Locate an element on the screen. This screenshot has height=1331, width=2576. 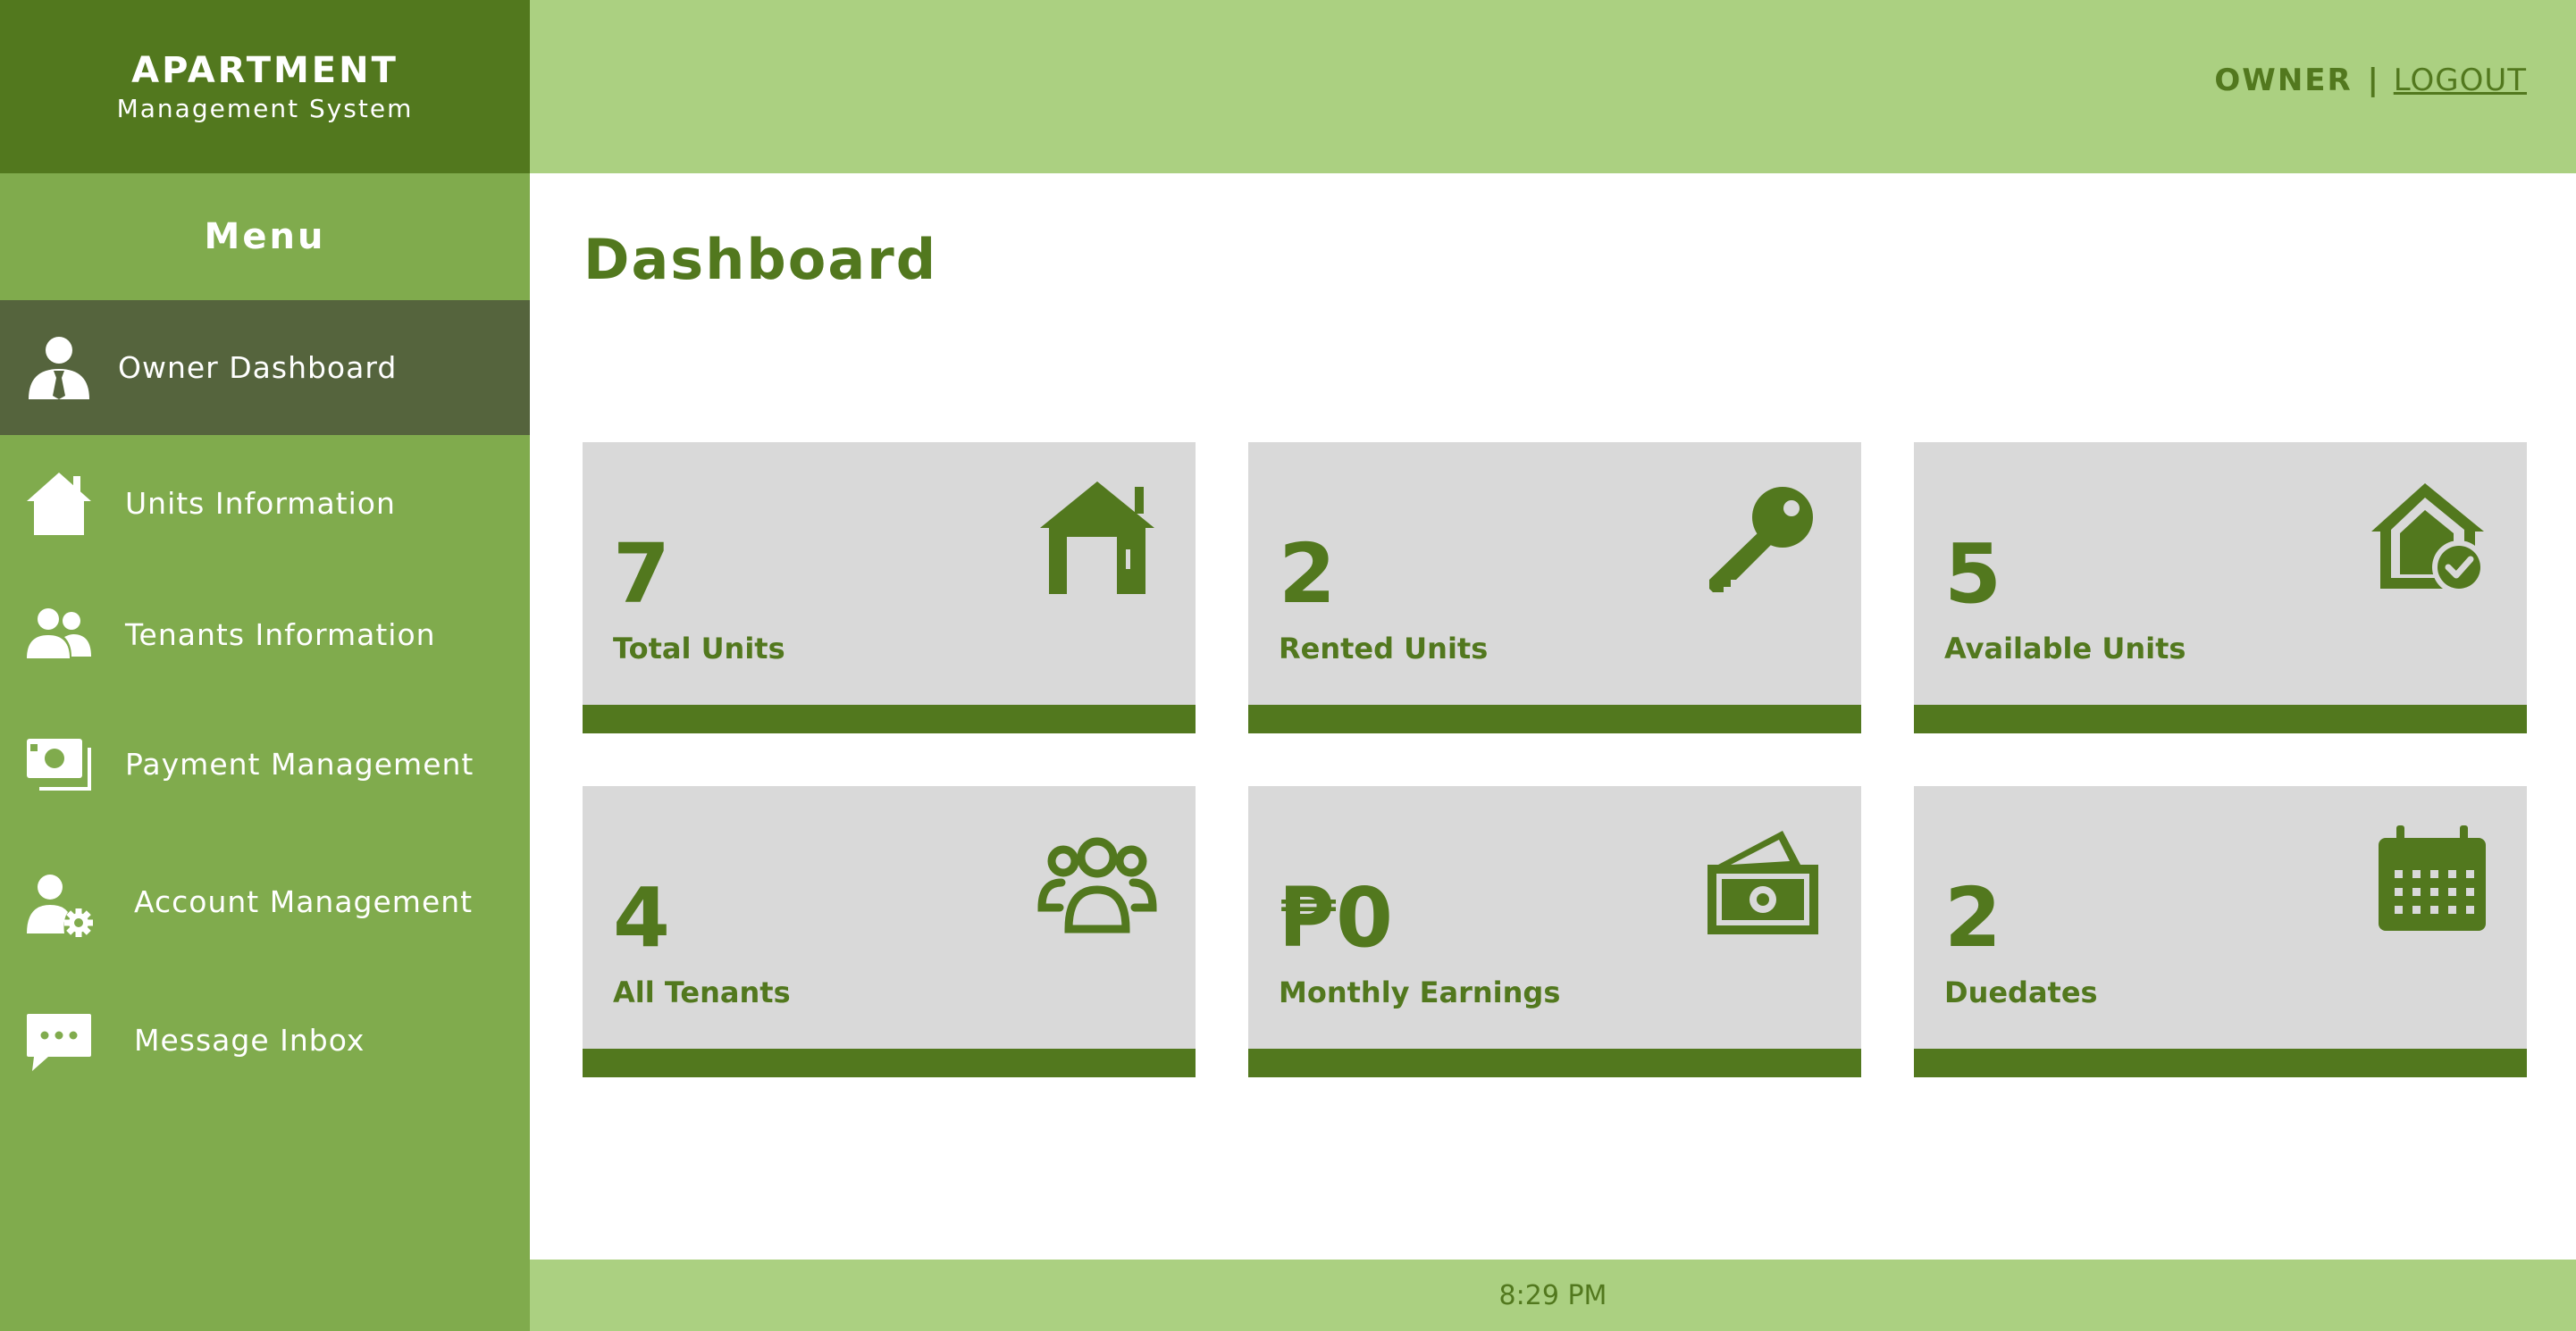
key-icon is located at coordinates (1762, 536).